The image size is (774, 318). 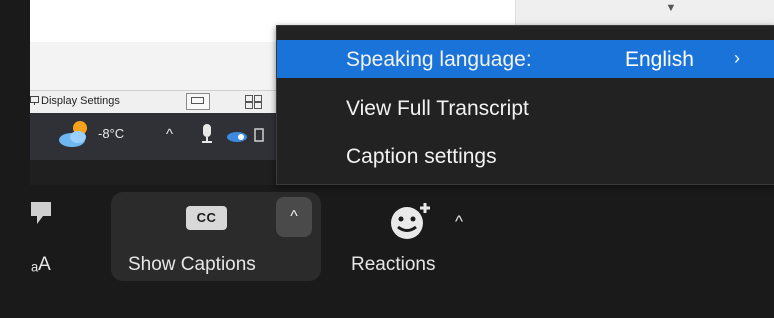 What do you see at coordinates (206, 218) in the screenshot?
I see `cc-icon: CC` at bounding box center [206, 218].